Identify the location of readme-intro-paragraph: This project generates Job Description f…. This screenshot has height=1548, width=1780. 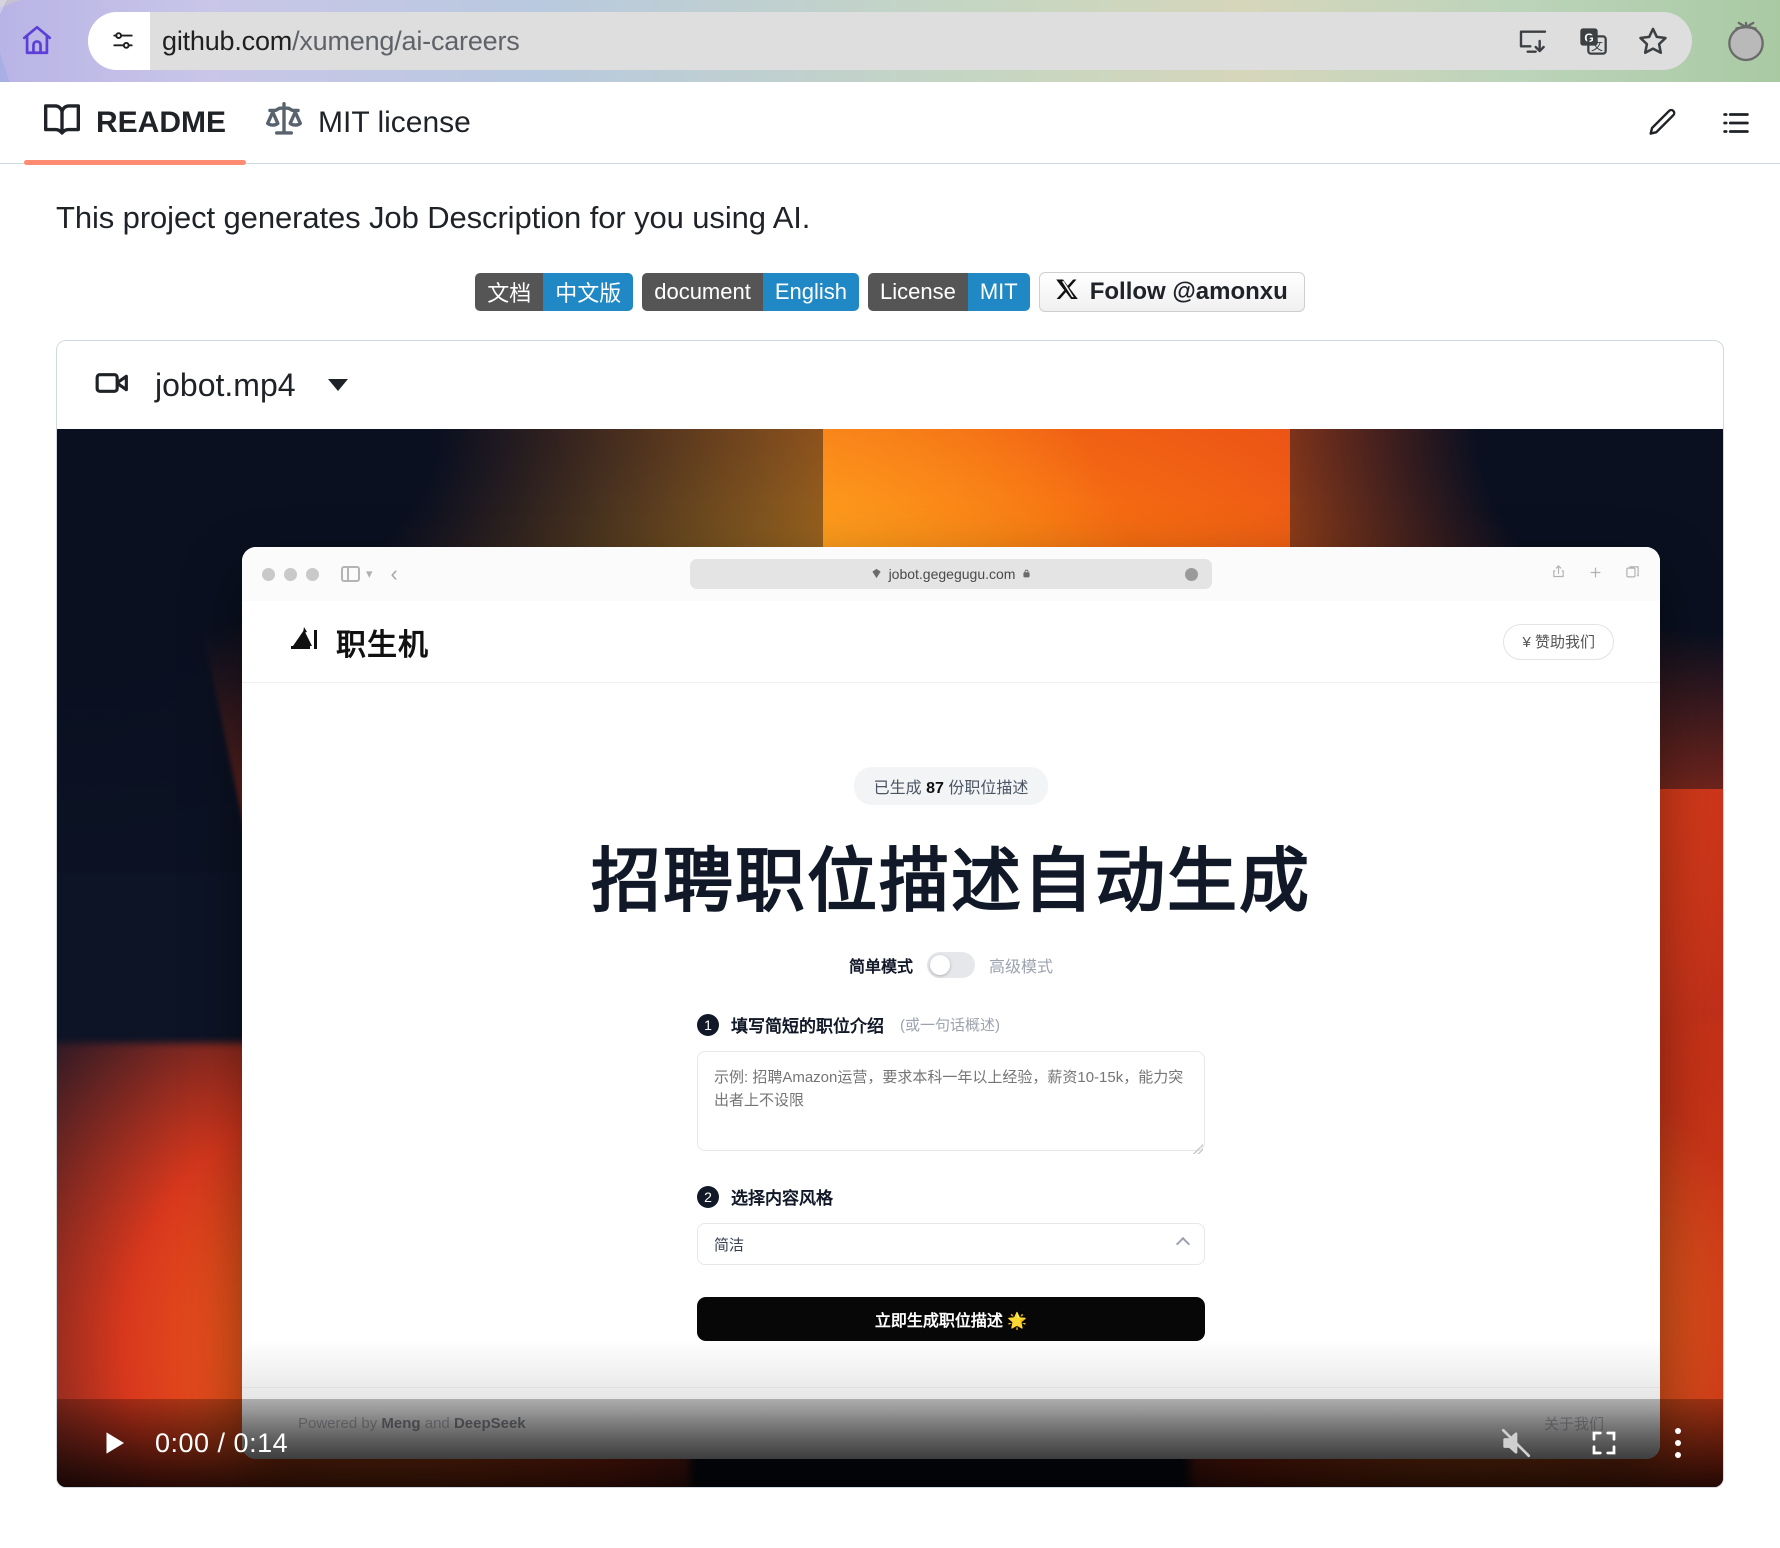
(433, 217).